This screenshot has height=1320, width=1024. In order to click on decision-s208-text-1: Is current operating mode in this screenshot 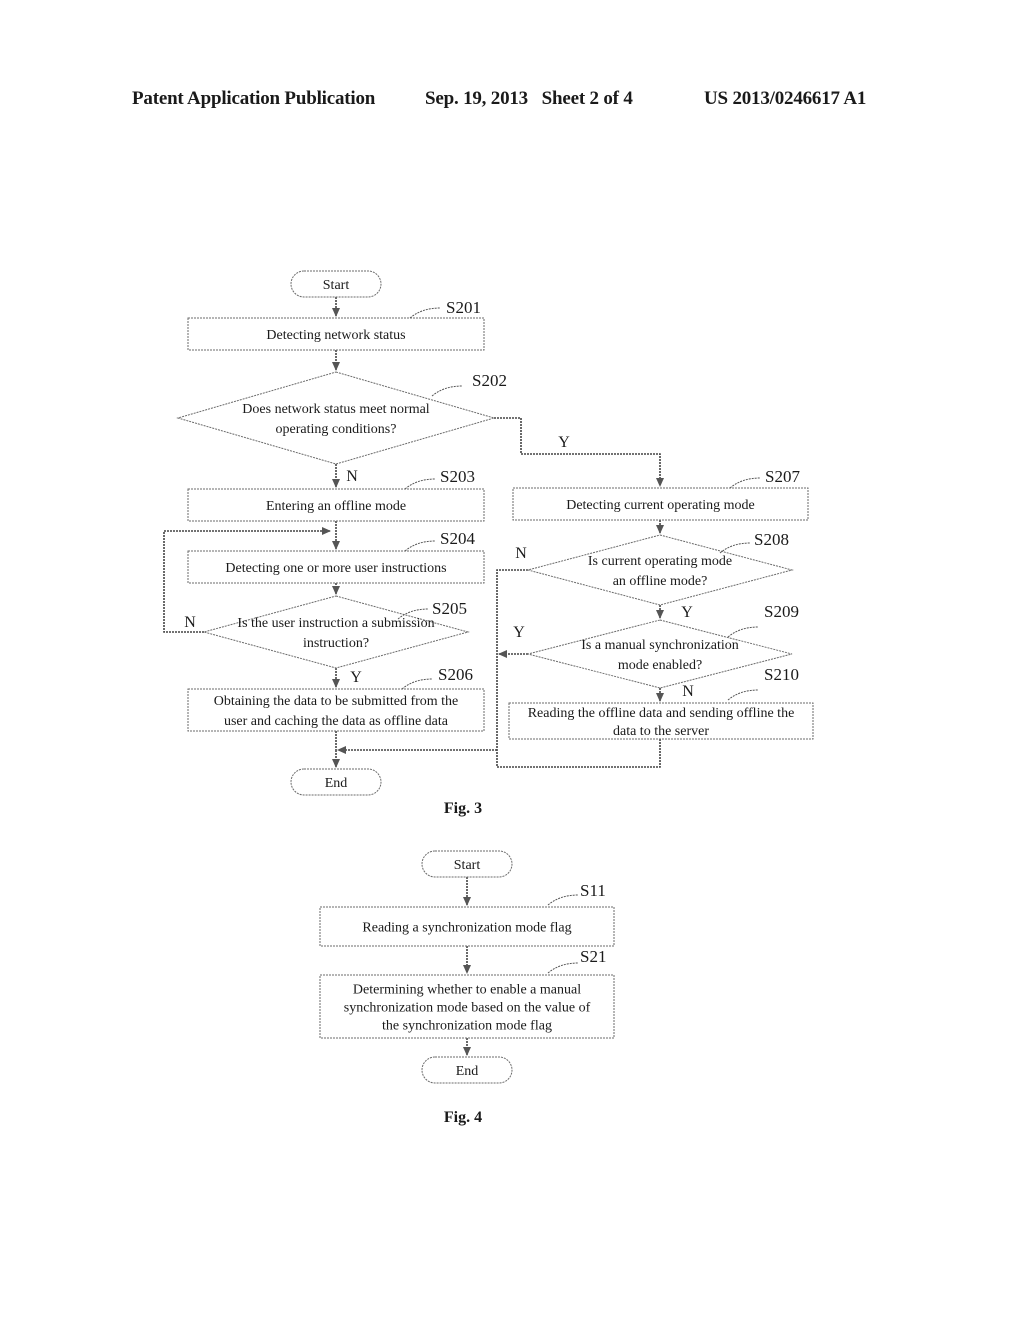, I will do `click(660, 561)`.